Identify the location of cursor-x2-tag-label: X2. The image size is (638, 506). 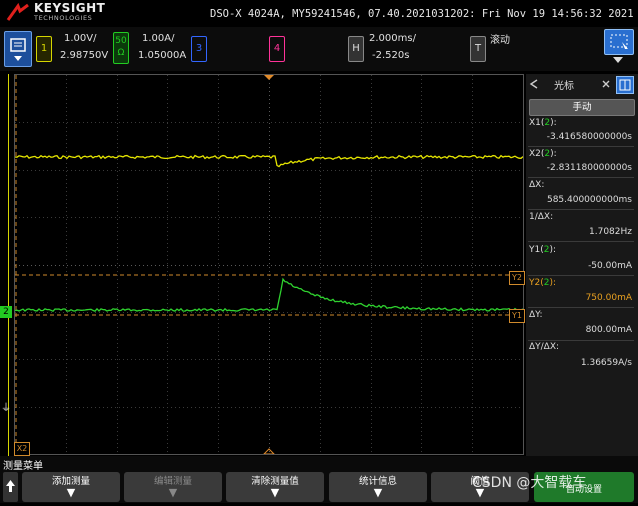
(22, 448).